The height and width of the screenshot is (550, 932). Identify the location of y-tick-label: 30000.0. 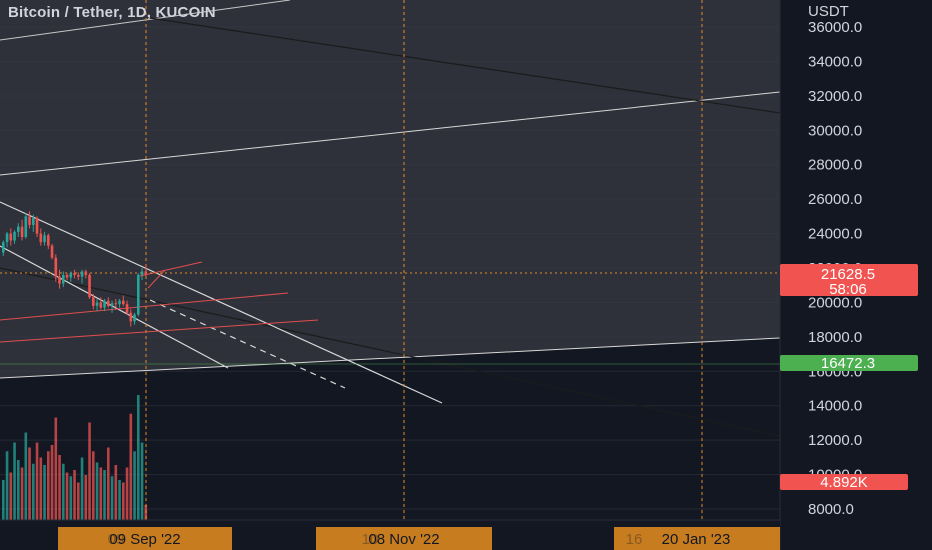
(835, 130).